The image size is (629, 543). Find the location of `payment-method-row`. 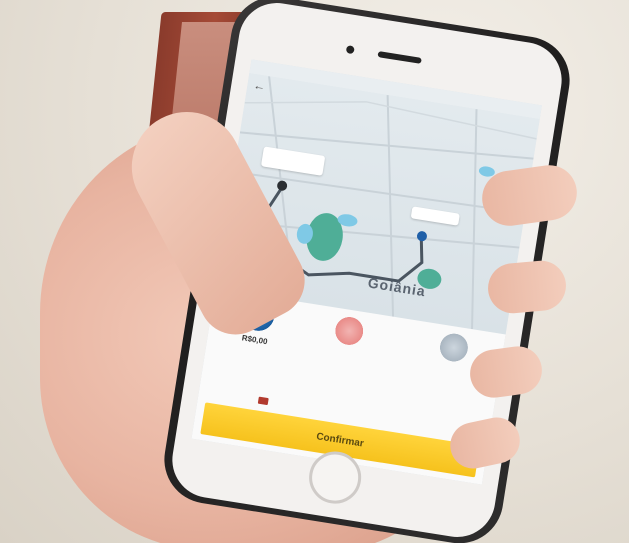

payment-method-row is located at coordinates (263, 401).